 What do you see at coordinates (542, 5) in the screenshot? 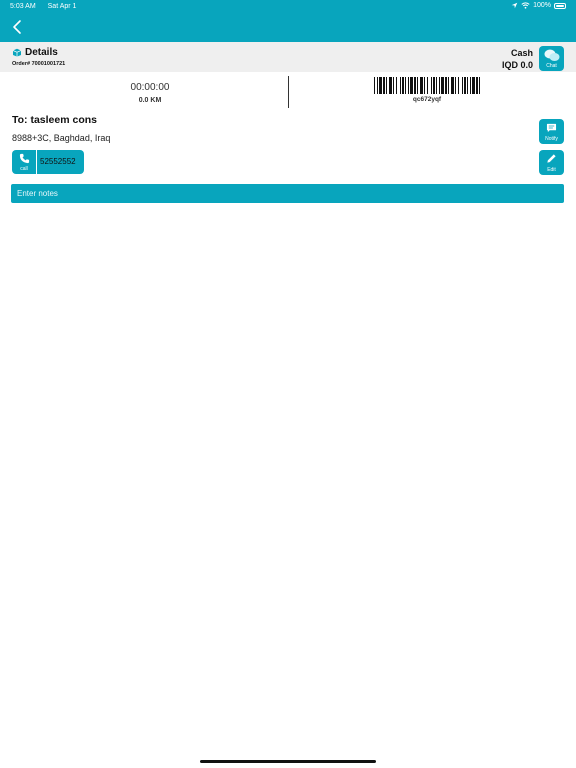
I see `battery-percent: 100%` at bounding box center [542, 5].